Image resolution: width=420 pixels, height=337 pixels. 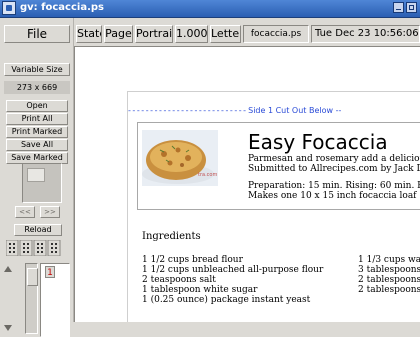 I want to click on recipe-yield-line: Makes one 10 x 15 inch focaccia loaf (15, so click(x=334, y=196).